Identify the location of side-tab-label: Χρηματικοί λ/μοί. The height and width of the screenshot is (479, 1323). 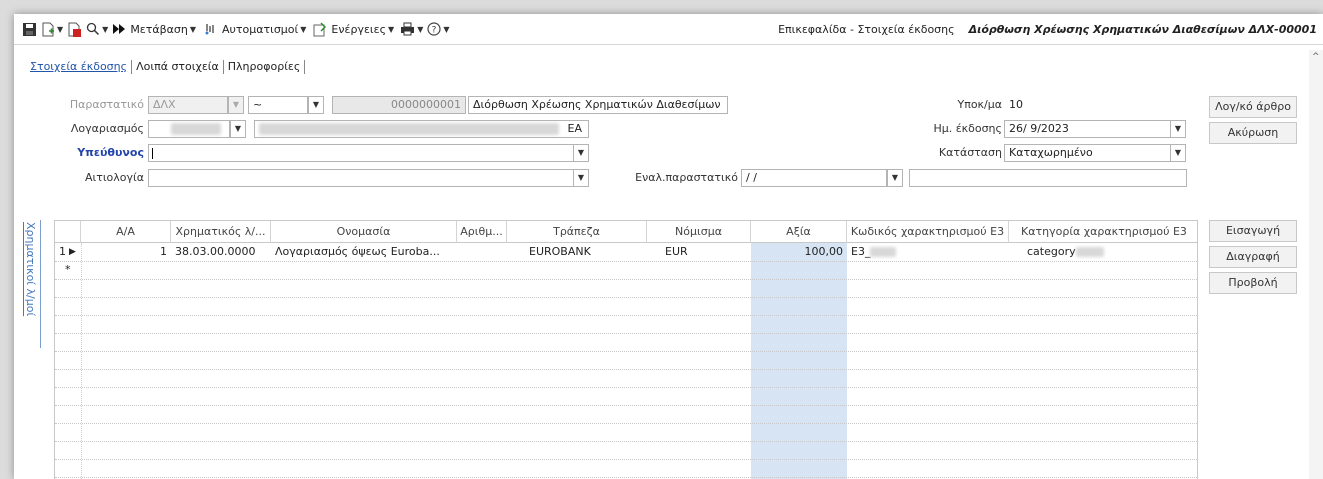
(30, 269).